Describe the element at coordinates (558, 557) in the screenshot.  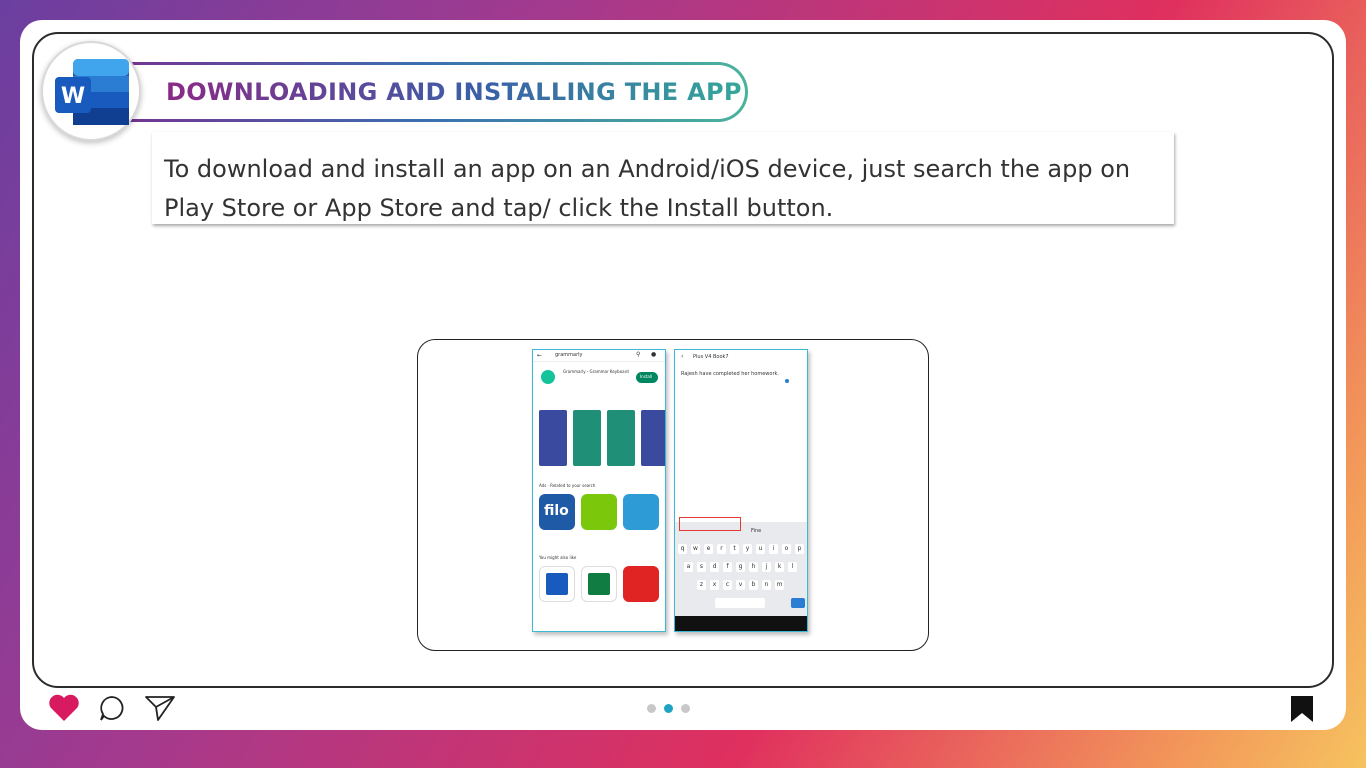
I see `also-like-heading: You might also like` at that location.